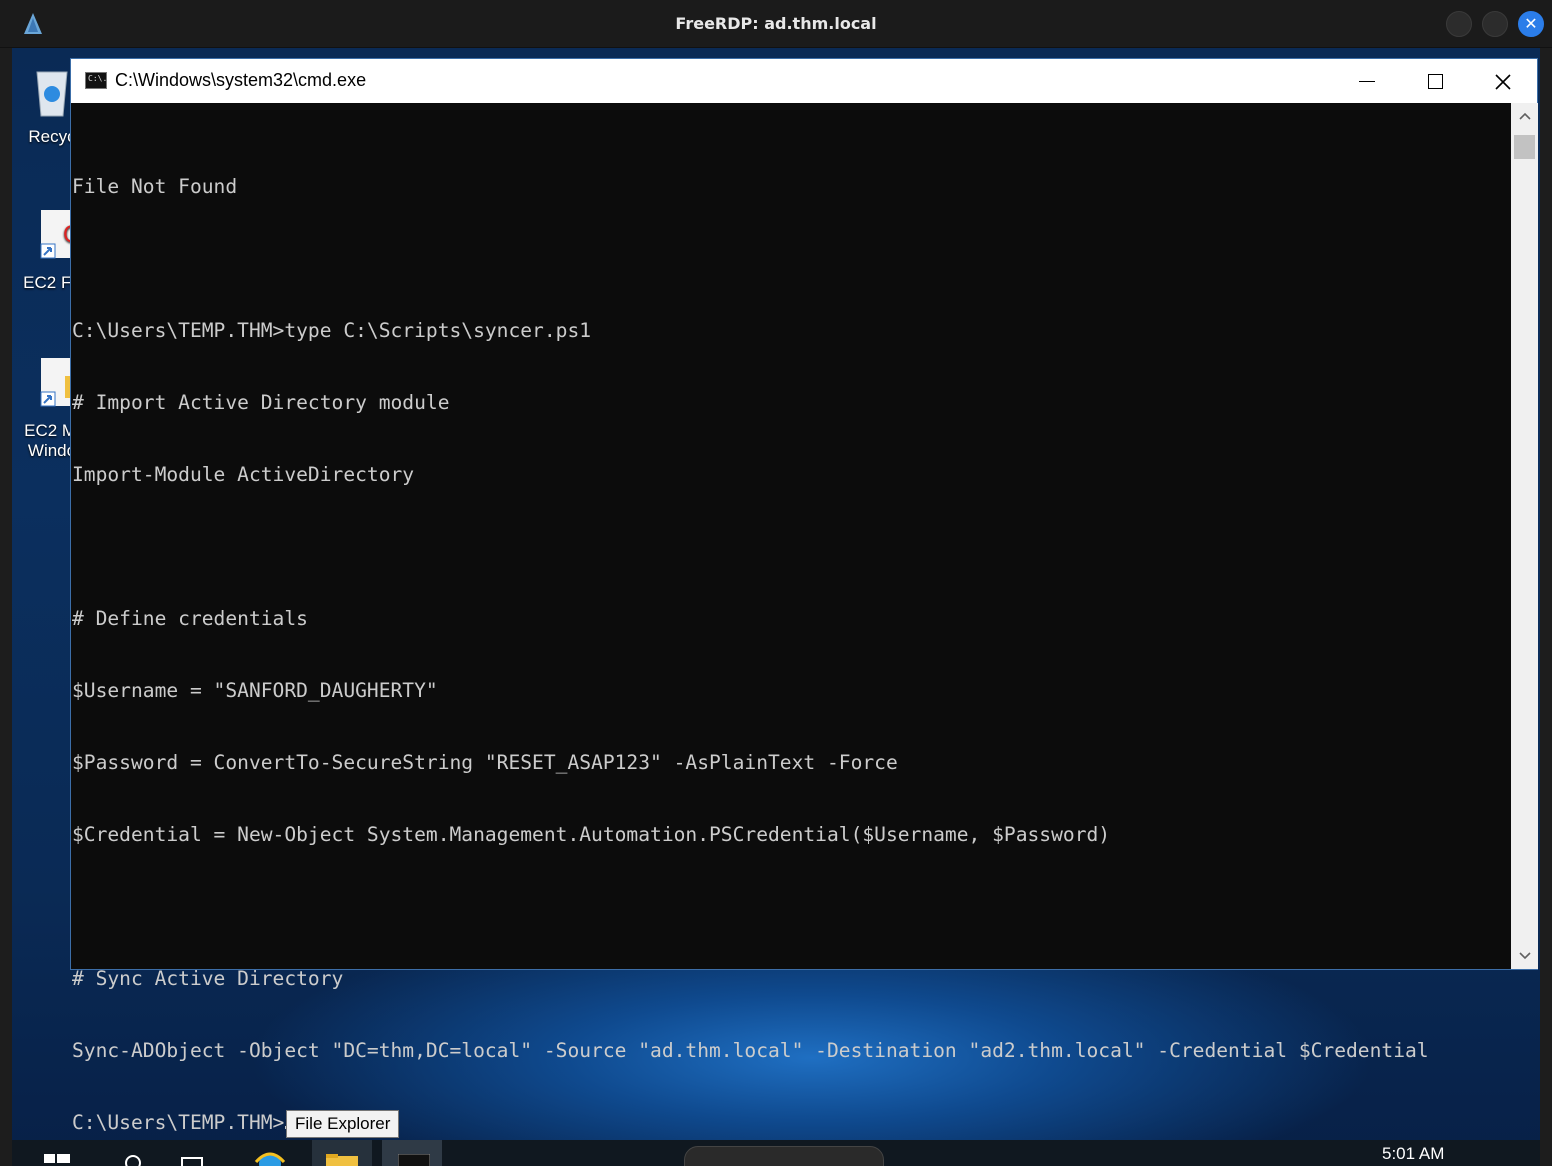 The height and width of the screenshot is (1166, 1552). I want to click on recycle-bin-icon, so click(52, 94).